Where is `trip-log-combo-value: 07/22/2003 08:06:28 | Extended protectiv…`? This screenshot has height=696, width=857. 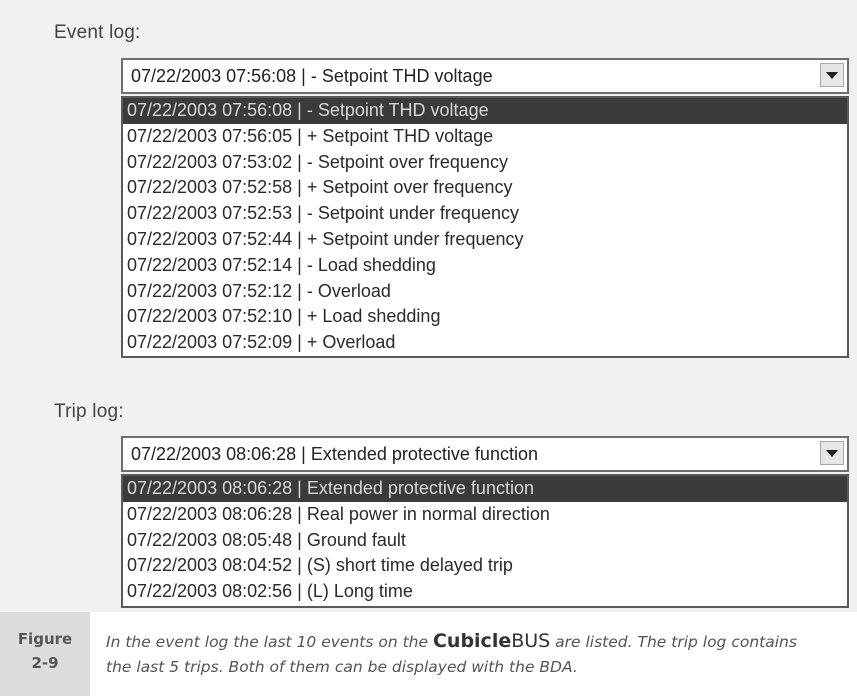
trip-log-combo-value: 07/22/2003 08:06:28 | Extended protectiv… is located at coordinates (334, 454).